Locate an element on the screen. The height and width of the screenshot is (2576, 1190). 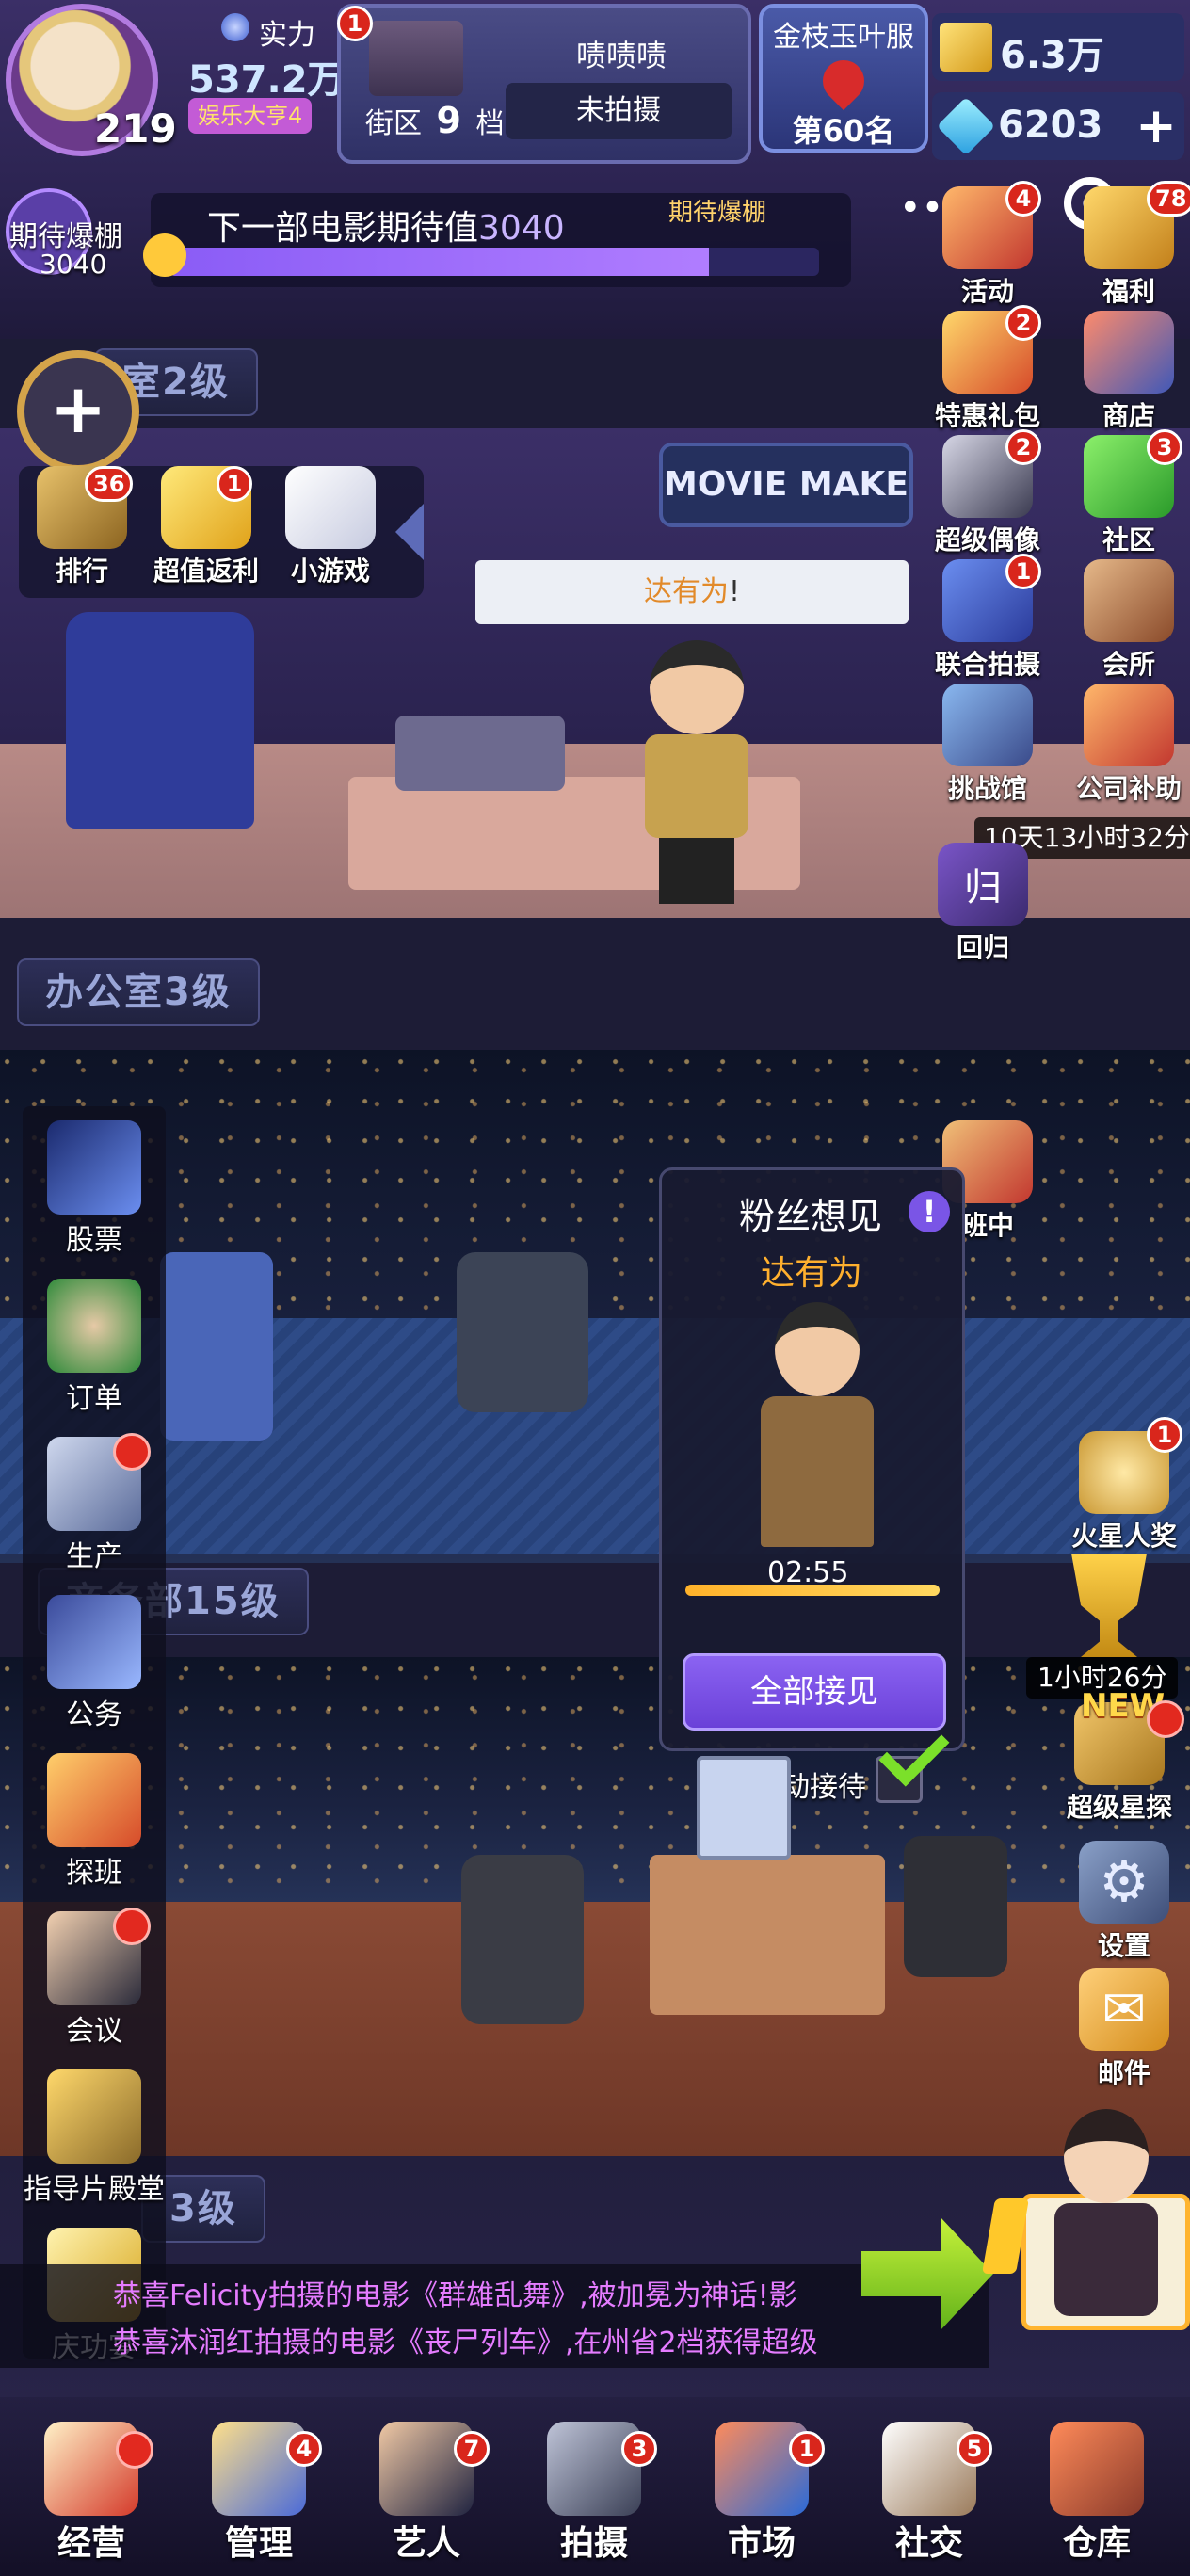
shop-button: 商店 is located at coordinates (1128, 372).